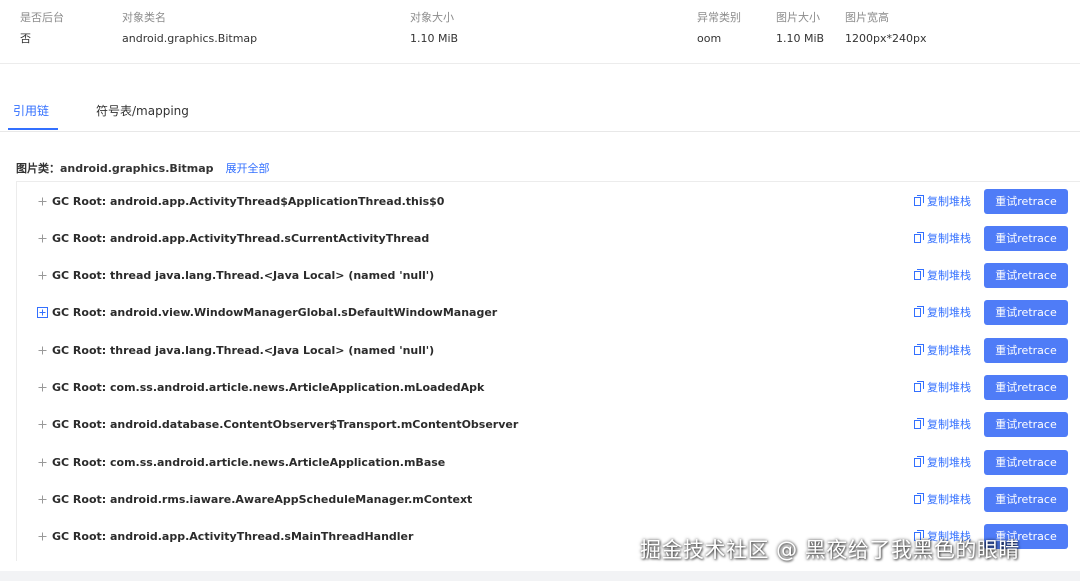  What do you see at coordinates (190, 38) in the screenshot?
I see `info-value: android.graphics.Bitmap` at bounding box center [190, 38].